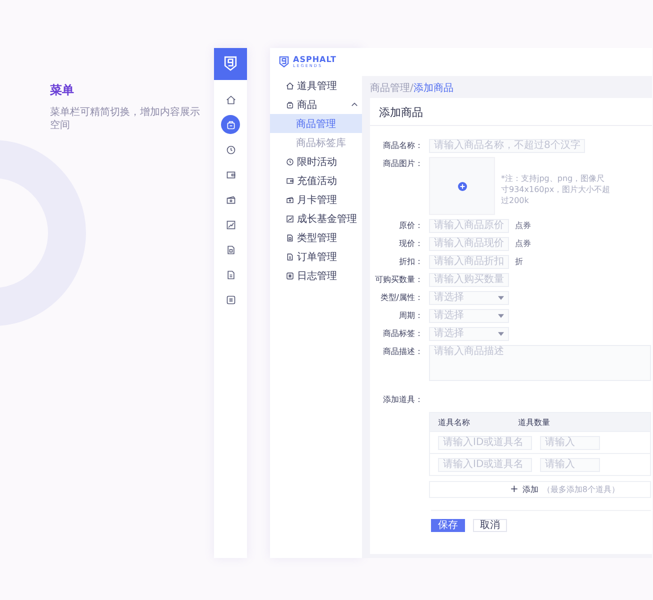  What do you see at coordinates (410, 316) in the screenshot?
I see `field-label: 周期：` at bounding box center [410, 316].